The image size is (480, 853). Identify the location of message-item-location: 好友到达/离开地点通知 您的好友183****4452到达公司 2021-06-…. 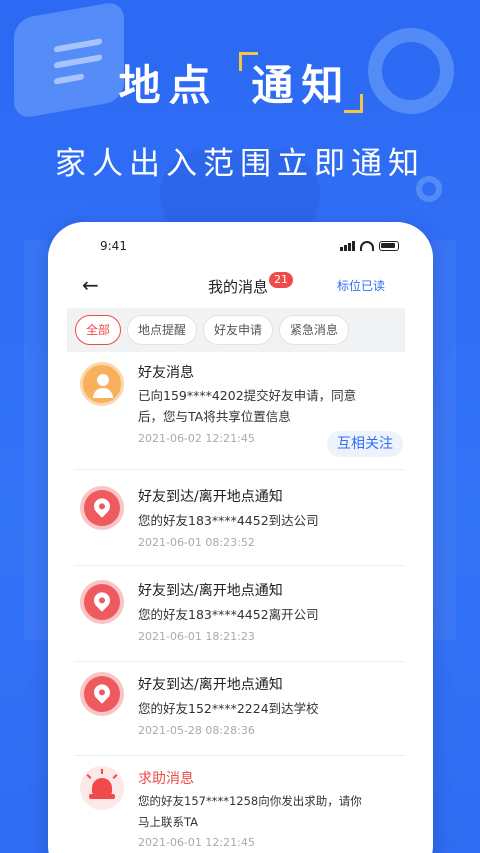
(239, 518).